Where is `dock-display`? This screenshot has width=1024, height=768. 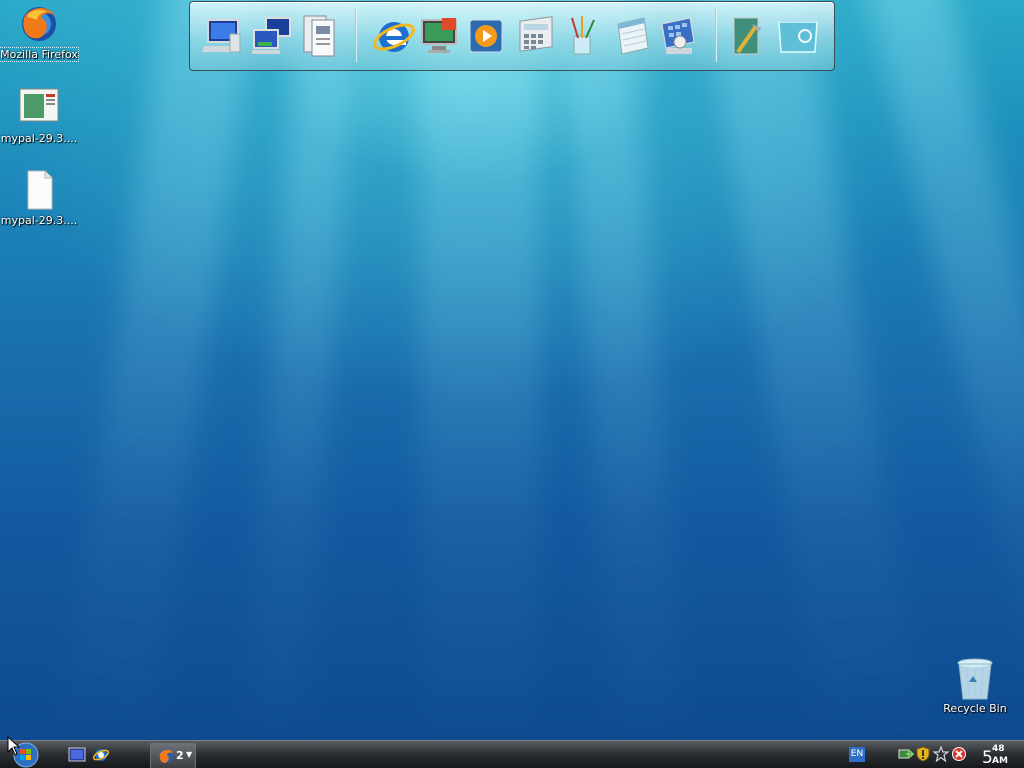
dock-display is located at coordinates (440, 36).